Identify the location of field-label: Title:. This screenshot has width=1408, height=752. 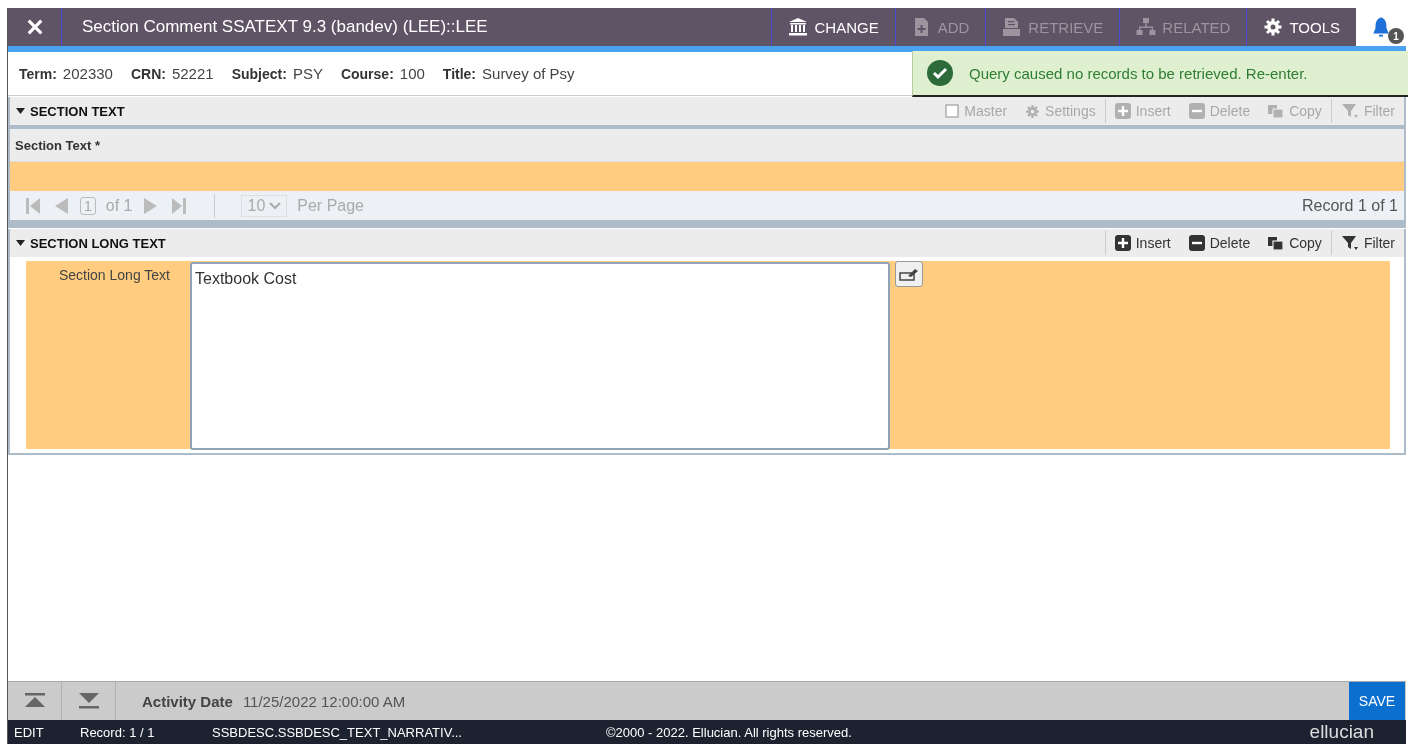
(459, 73).